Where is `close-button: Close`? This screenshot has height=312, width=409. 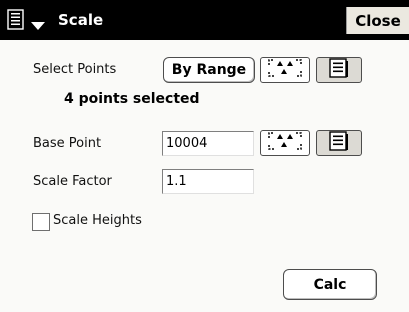 close-button: Close is located at coordinates (377, 20).